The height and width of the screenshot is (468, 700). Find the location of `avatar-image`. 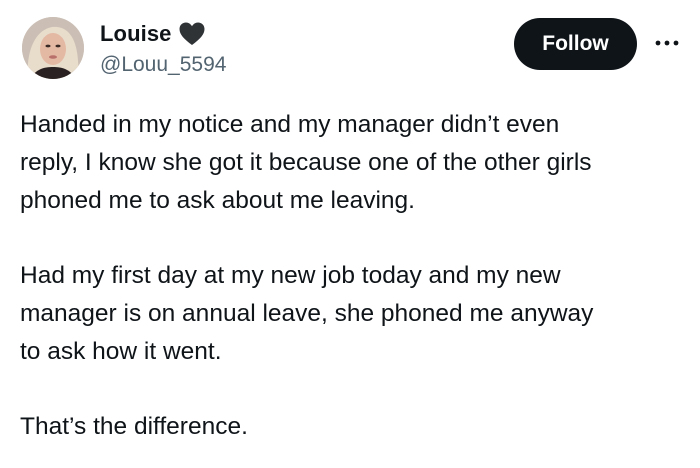

avatar-image is located at coordinates (53, 48).